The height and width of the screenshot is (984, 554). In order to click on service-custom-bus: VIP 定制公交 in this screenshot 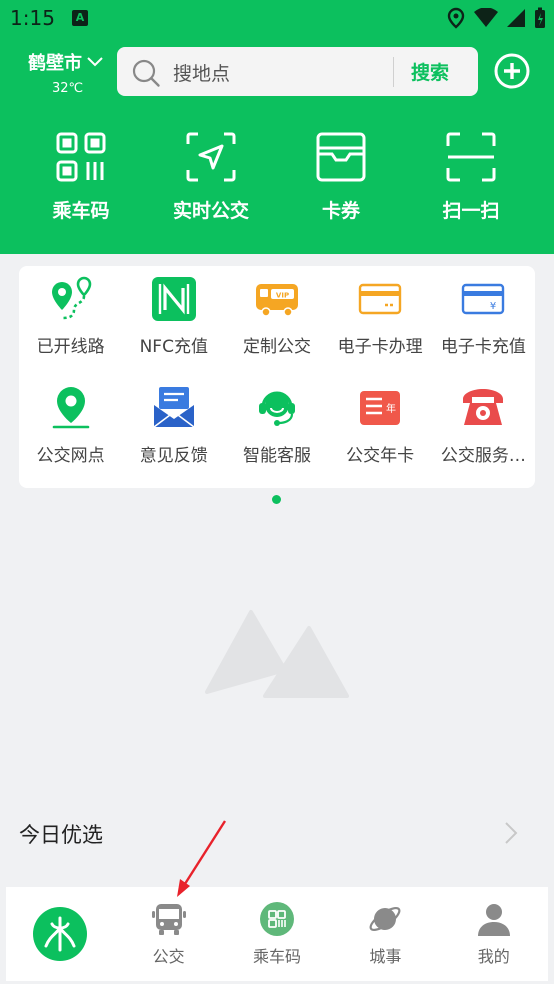, I will do `click(276, 316)`.